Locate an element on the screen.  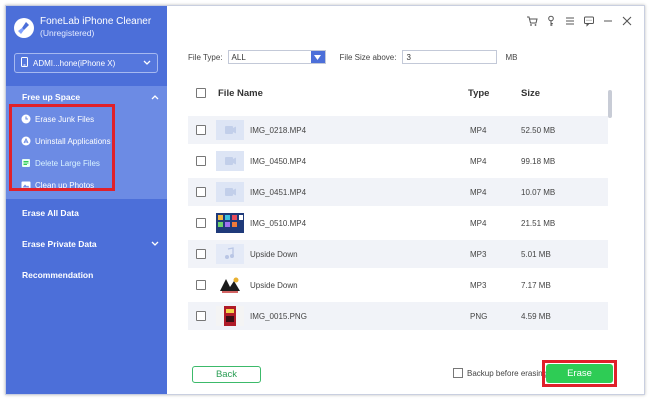
file-name: IMG_0015.PNG is located at coordinates (278, 316).